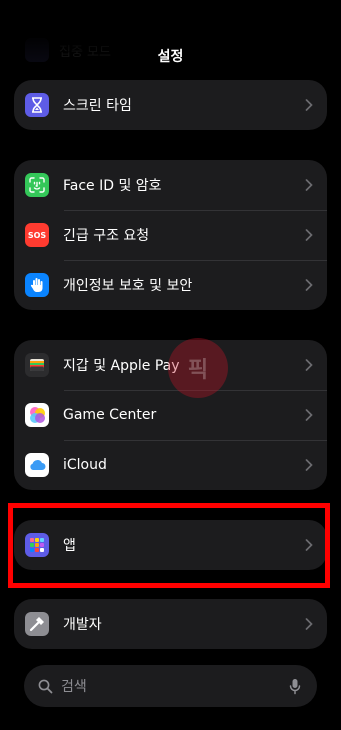  Describe the element at coordinates (85, 465) in the screenshot. I see `settings-row-label: iCloud` at that location.